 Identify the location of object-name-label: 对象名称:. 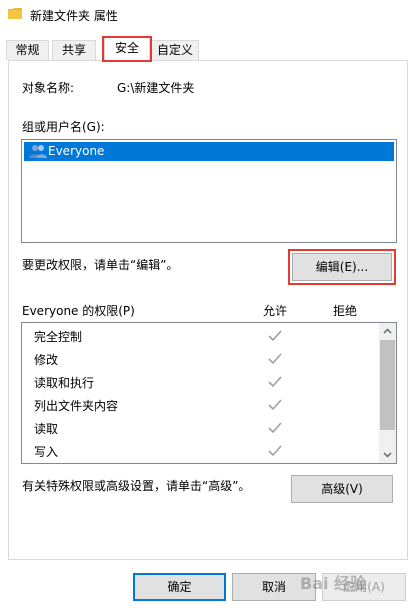
(48, 88).